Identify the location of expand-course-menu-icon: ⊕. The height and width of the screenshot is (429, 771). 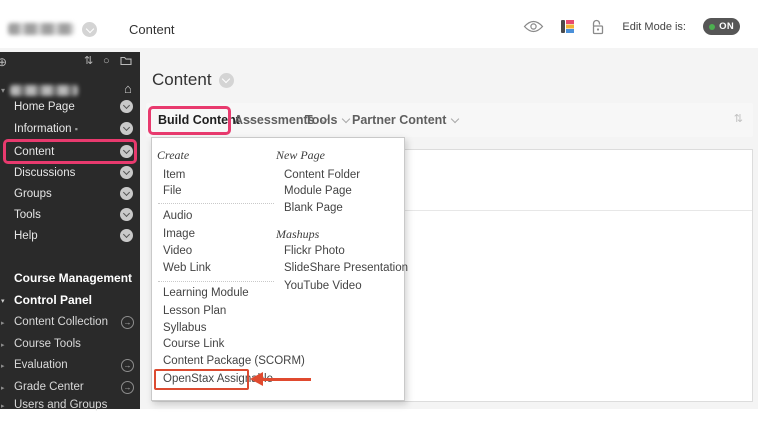
(3, 62).